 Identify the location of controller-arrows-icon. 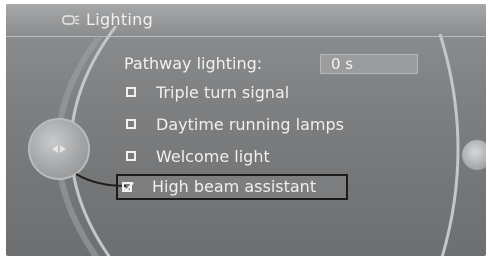
(59, 149).